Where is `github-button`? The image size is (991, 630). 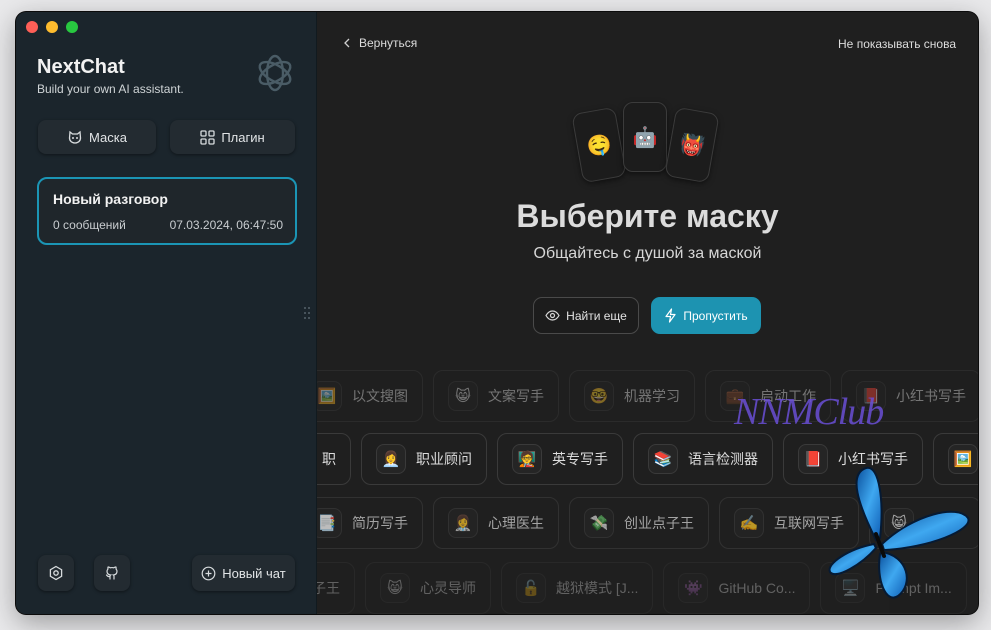
github-button is located at coordinates (112, 573).